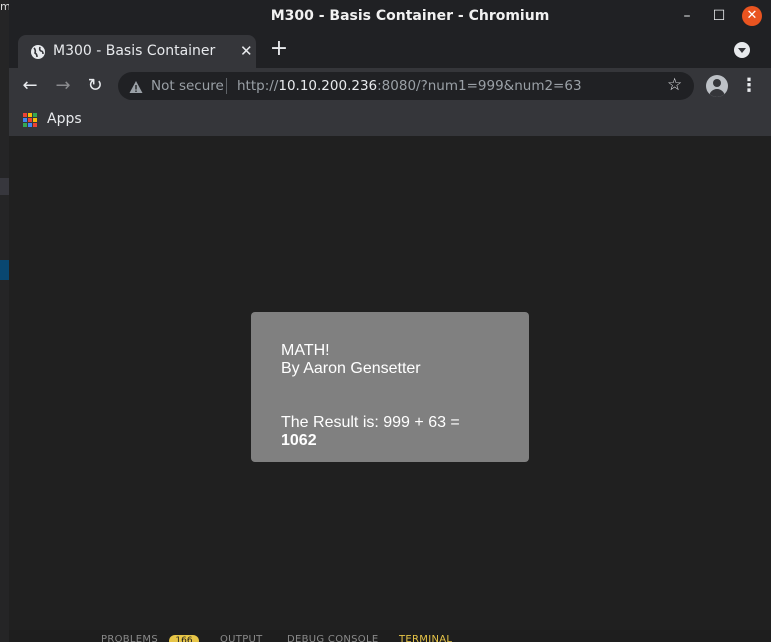  Describe the element at coordinates (719, 16) in the screenshot. I see `maximize-button: ☐` at that location.